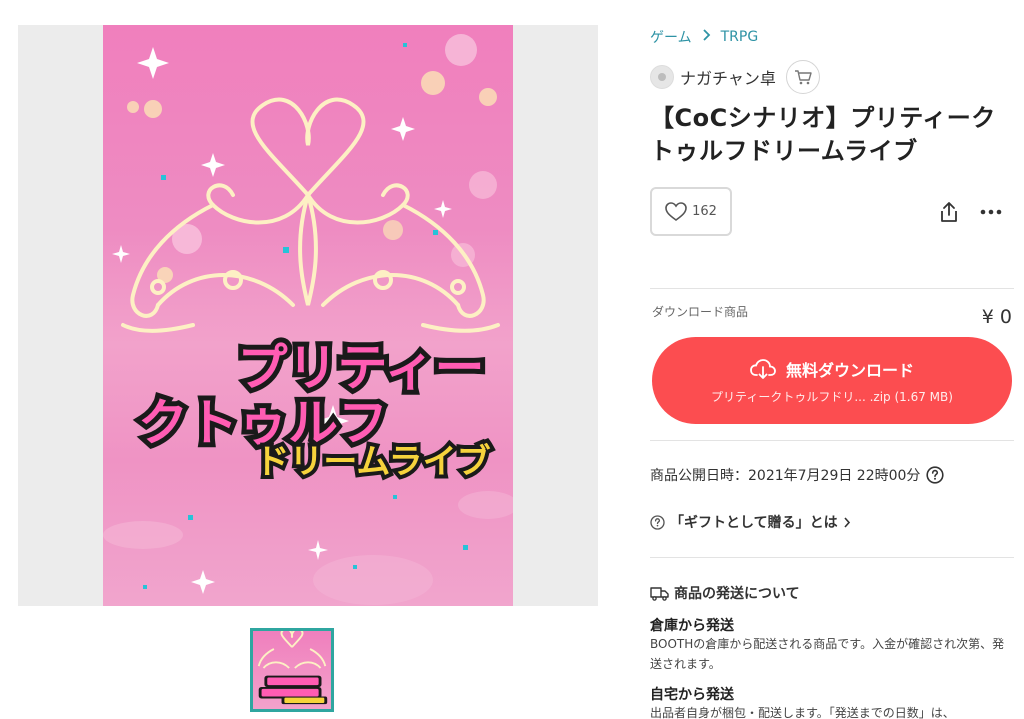  Describe the element at coordinates (671, 37) in the screenshot. I see `breadcrumb-category: ゲーム` at that location.